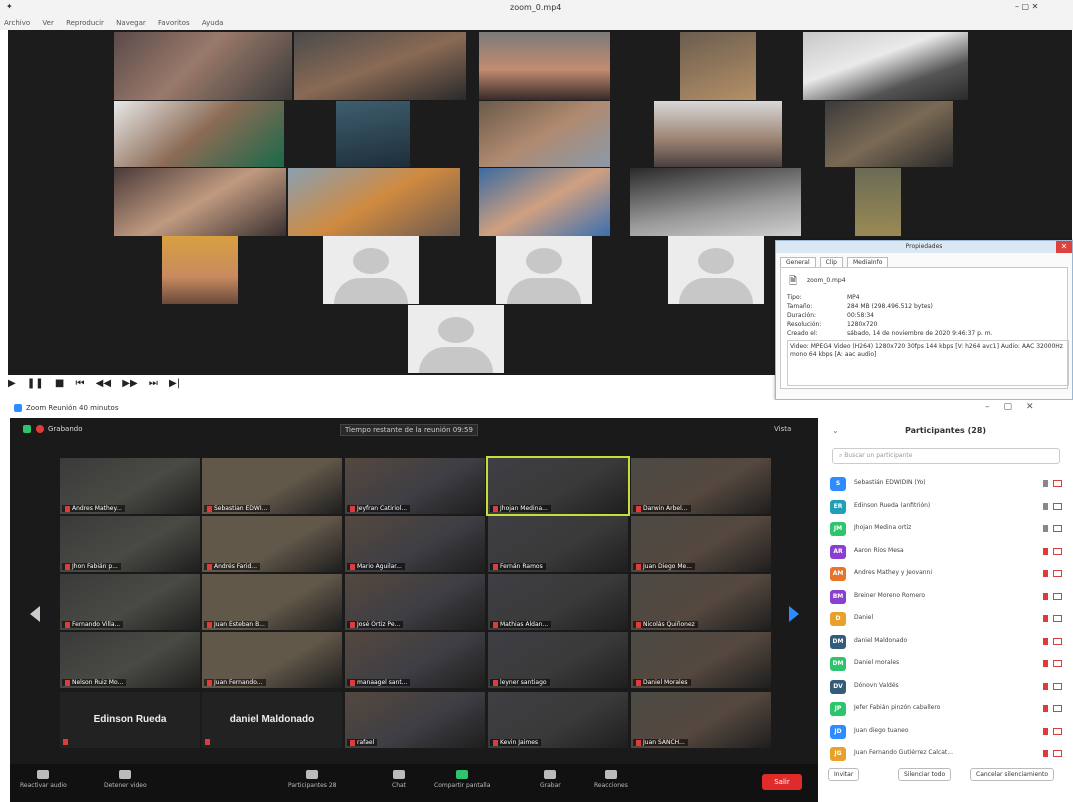 The height and width of the screenshot is (802, 1073). What do you see at coordinates (558, 544) in the screenshot?
I see `participant-tile: Fernán Ramos` at bounding box center [558, 544].